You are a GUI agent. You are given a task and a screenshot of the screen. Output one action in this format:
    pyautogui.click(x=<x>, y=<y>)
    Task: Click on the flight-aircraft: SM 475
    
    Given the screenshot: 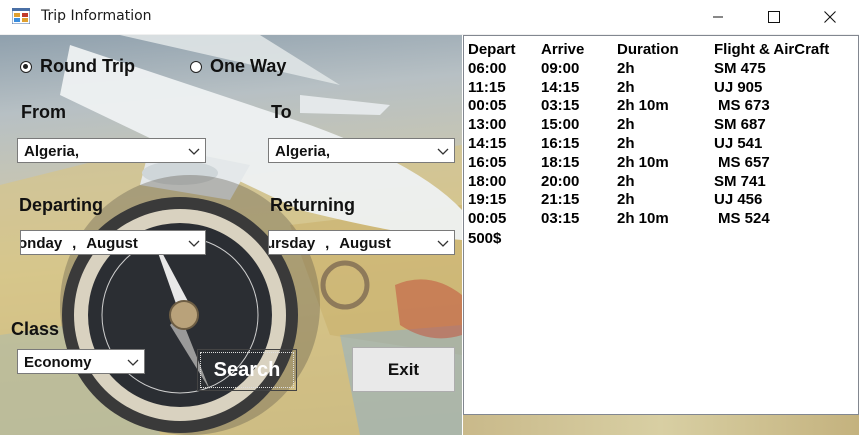 What is the action you would take?
    pyautogui.click(x=740, y=68)
    